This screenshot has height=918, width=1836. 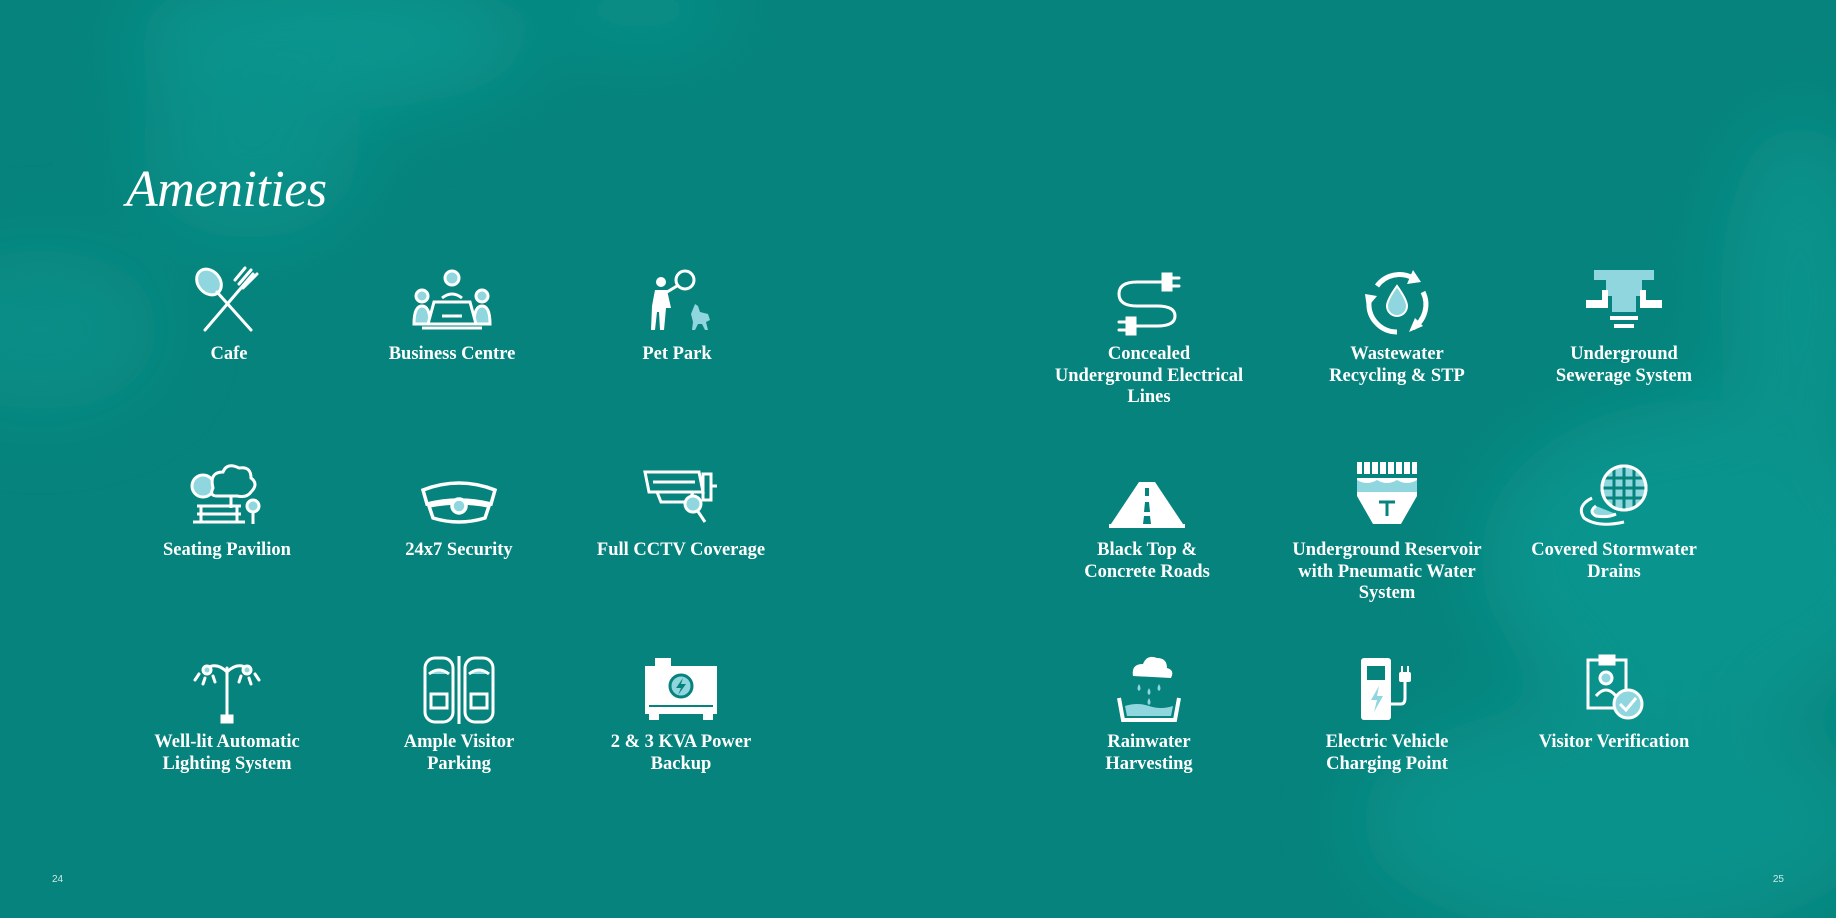 What do you see at coordinates (459, 690) in the screenshot?
I see `parked-cars-icon` at bounding box center [459, 690].